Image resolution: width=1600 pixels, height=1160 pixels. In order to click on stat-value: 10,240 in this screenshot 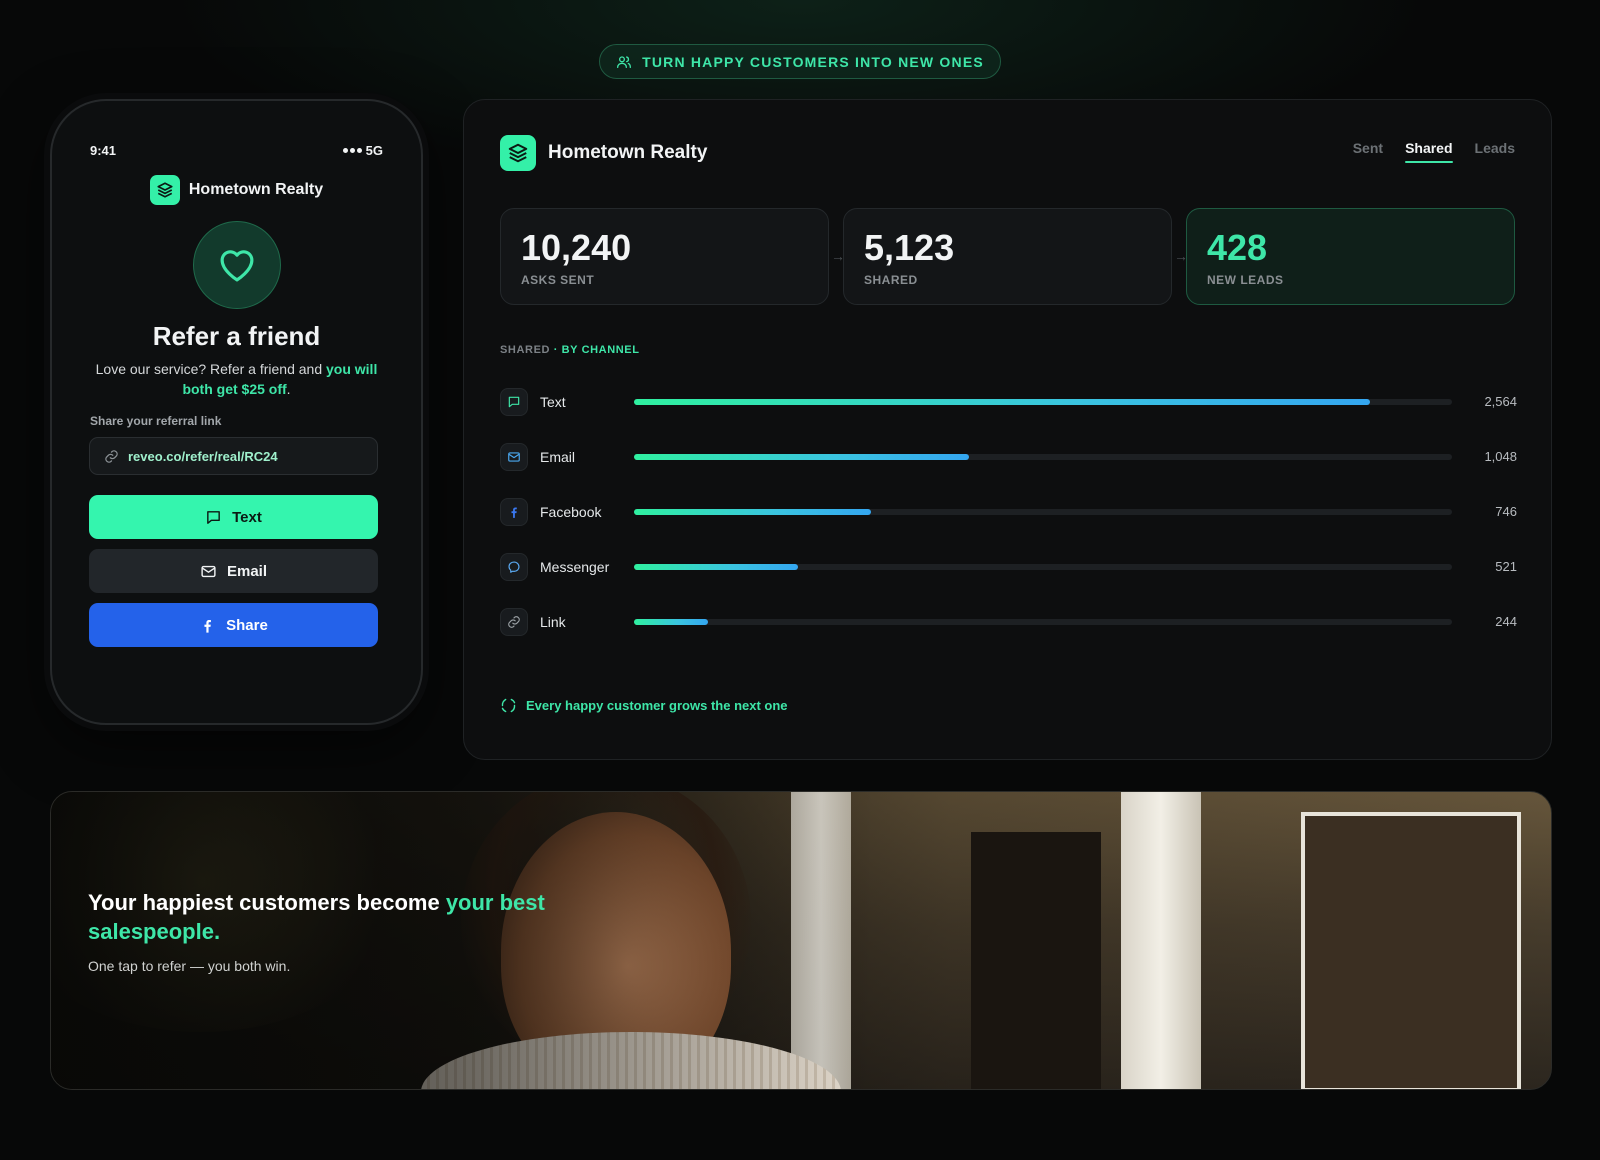, I will do `click(576, 247)`.